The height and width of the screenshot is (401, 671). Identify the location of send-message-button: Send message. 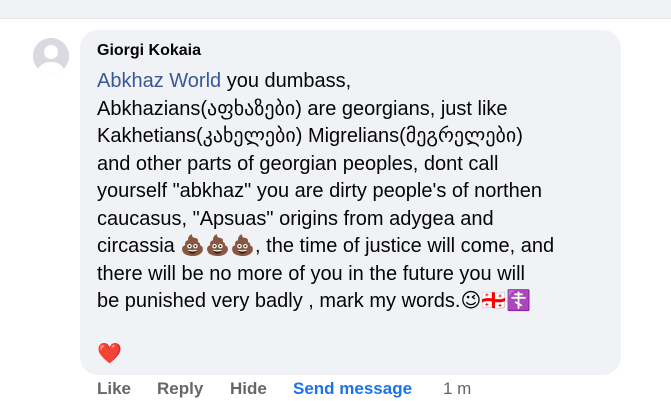
(352, 389).